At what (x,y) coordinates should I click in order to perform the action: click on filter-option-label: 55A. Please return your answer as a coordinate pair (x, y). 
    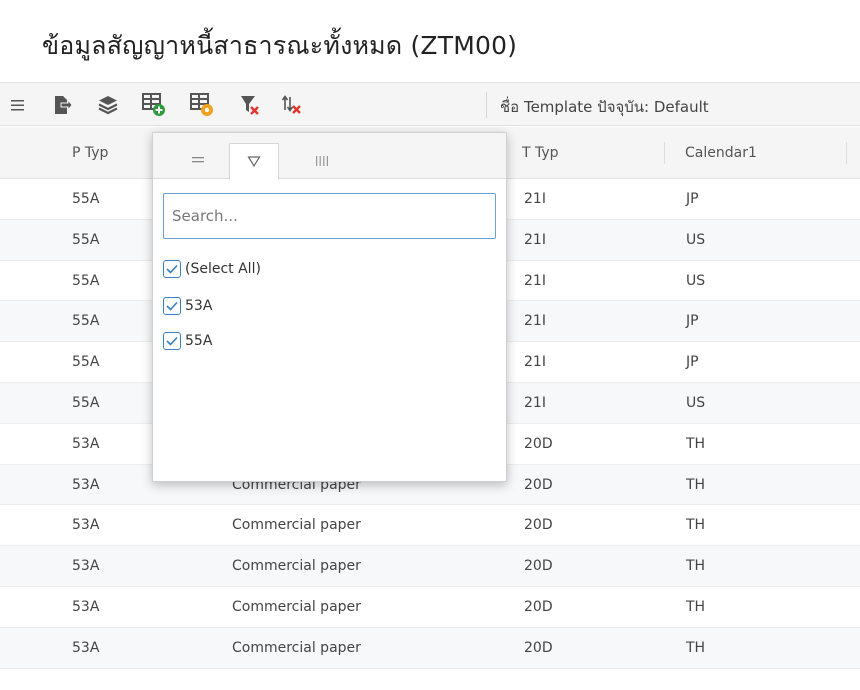
    Looking at the image, I should click on (199, 341).